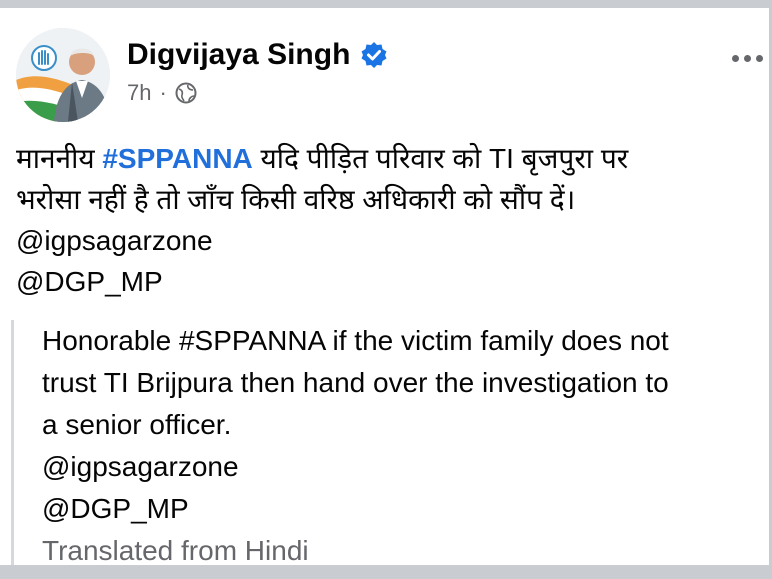  What do you see at coordinates (137, 424) in the screenshot?
I see `translation-line-3: a senior officer.` at bounding box center [137, 424].